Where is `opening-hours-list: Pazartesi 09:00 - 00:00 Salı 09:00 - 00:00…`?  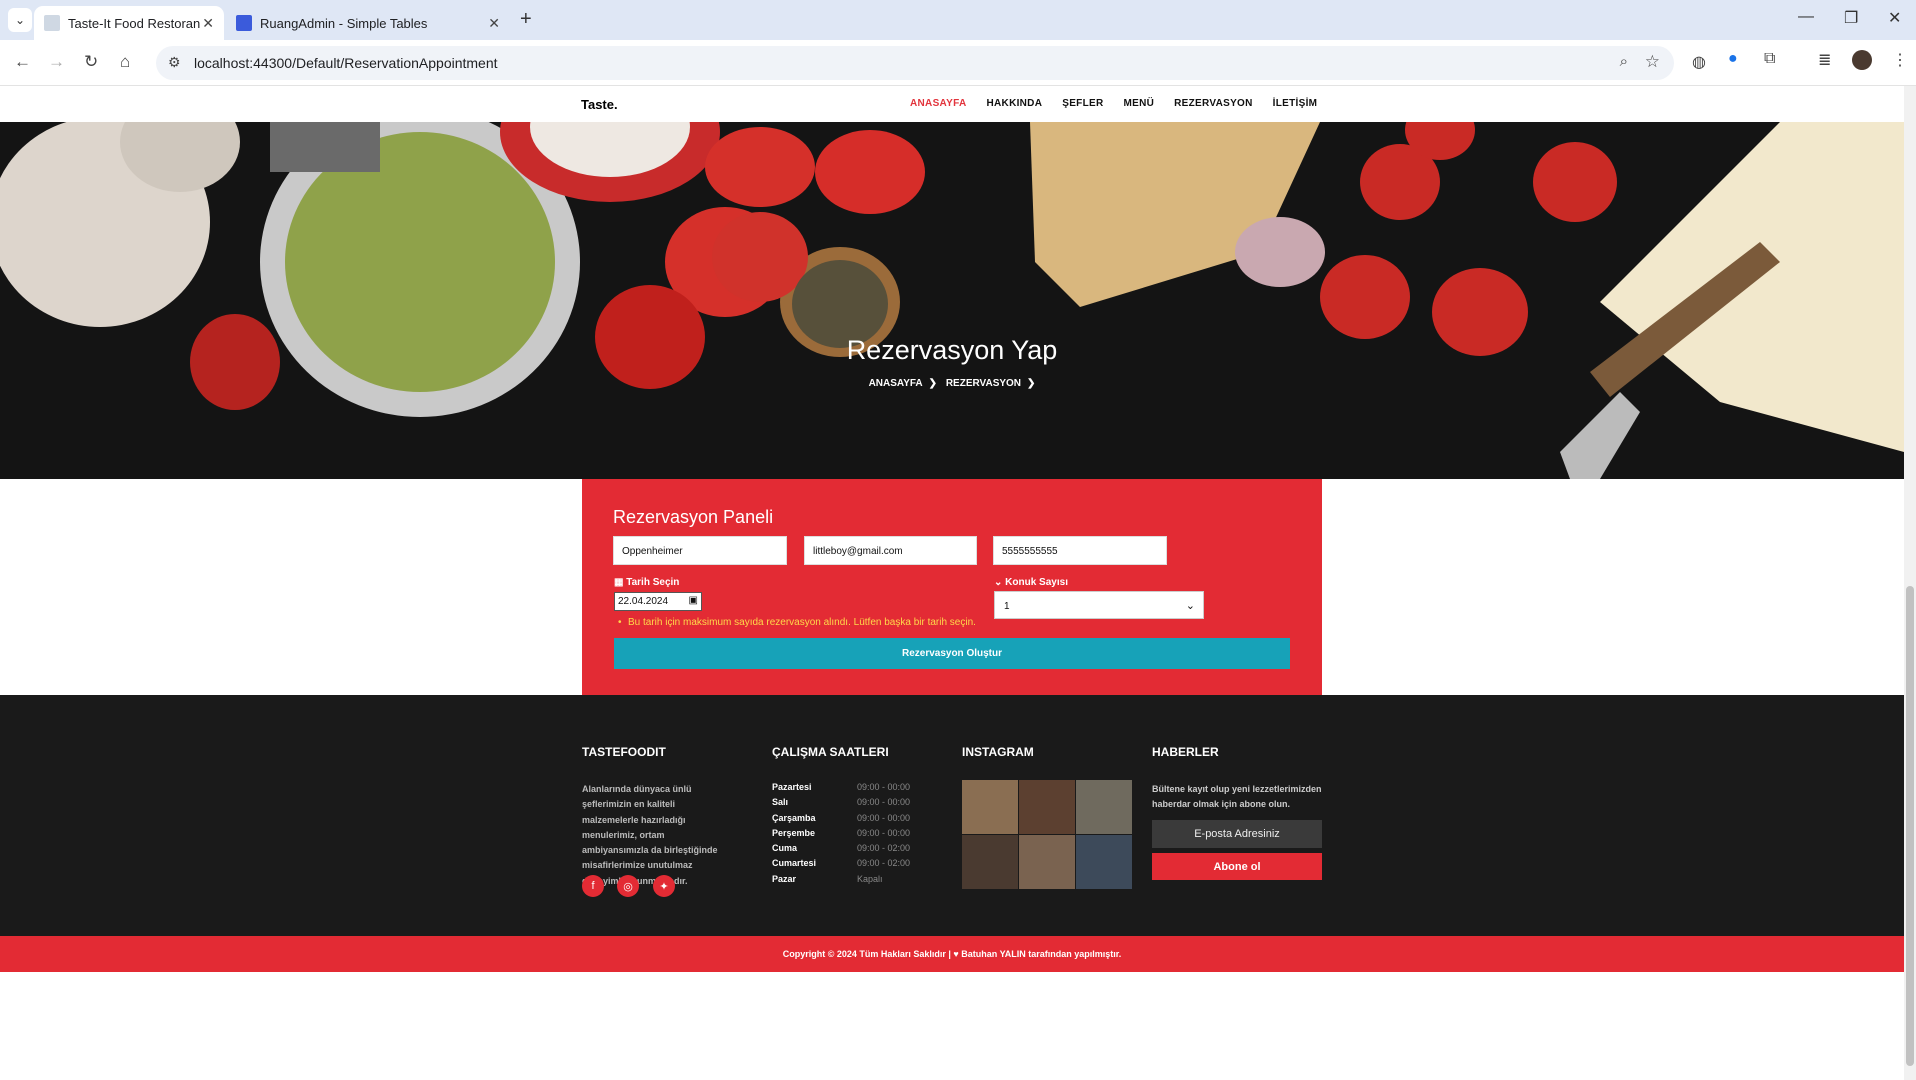
opening-hours-list: Pazartesi 09:00 - 00:00 Salı 09:00 - 00:00… is located at coordinates (842, 835).